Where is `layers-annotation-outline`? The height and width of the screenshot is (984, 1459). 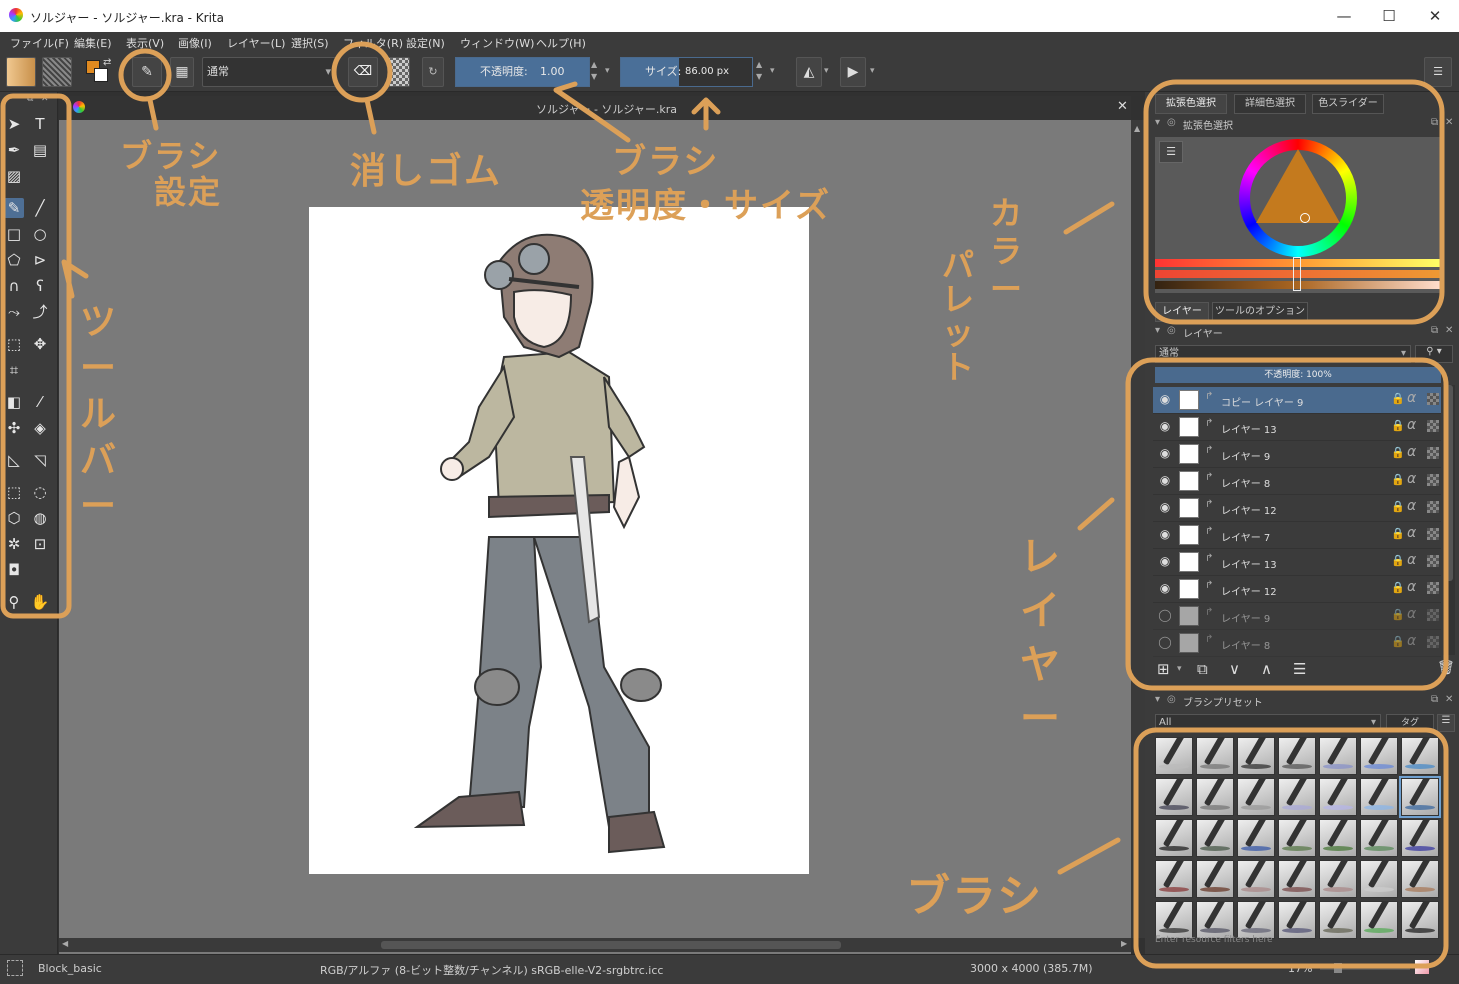
layers-annotation-outline is located at coordinates (1287, 524).